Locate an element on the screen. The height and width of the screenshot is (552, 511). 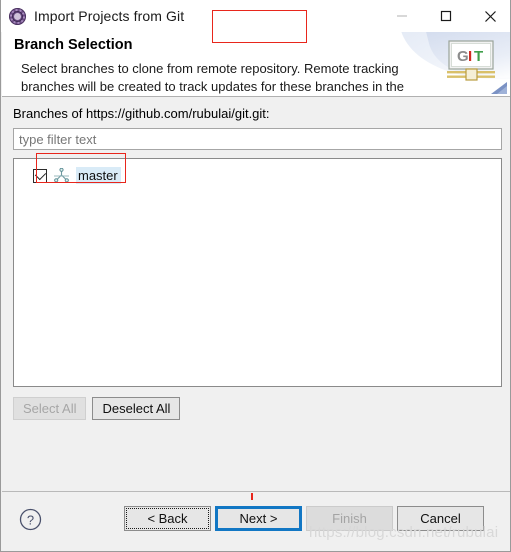
tree-item-master: master is located at coordinates (77, 175).